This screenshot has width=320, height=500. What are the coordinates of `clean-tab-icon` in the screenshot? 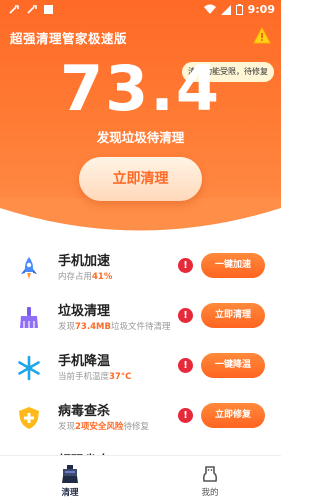 It's located at (70, 474).